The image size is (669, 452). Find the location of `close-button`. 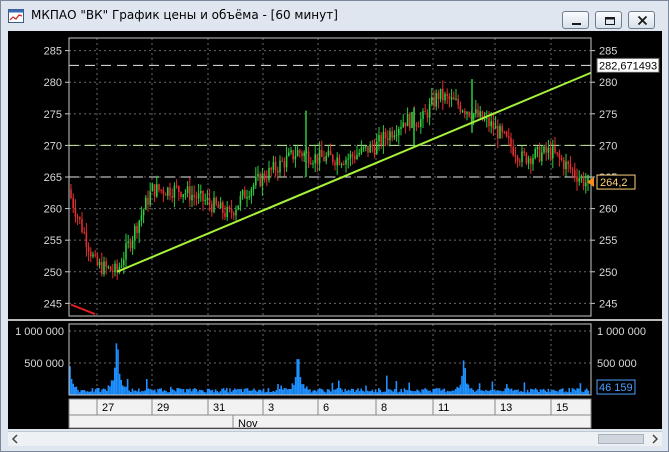

close-button is located at coordinates (641, 20).